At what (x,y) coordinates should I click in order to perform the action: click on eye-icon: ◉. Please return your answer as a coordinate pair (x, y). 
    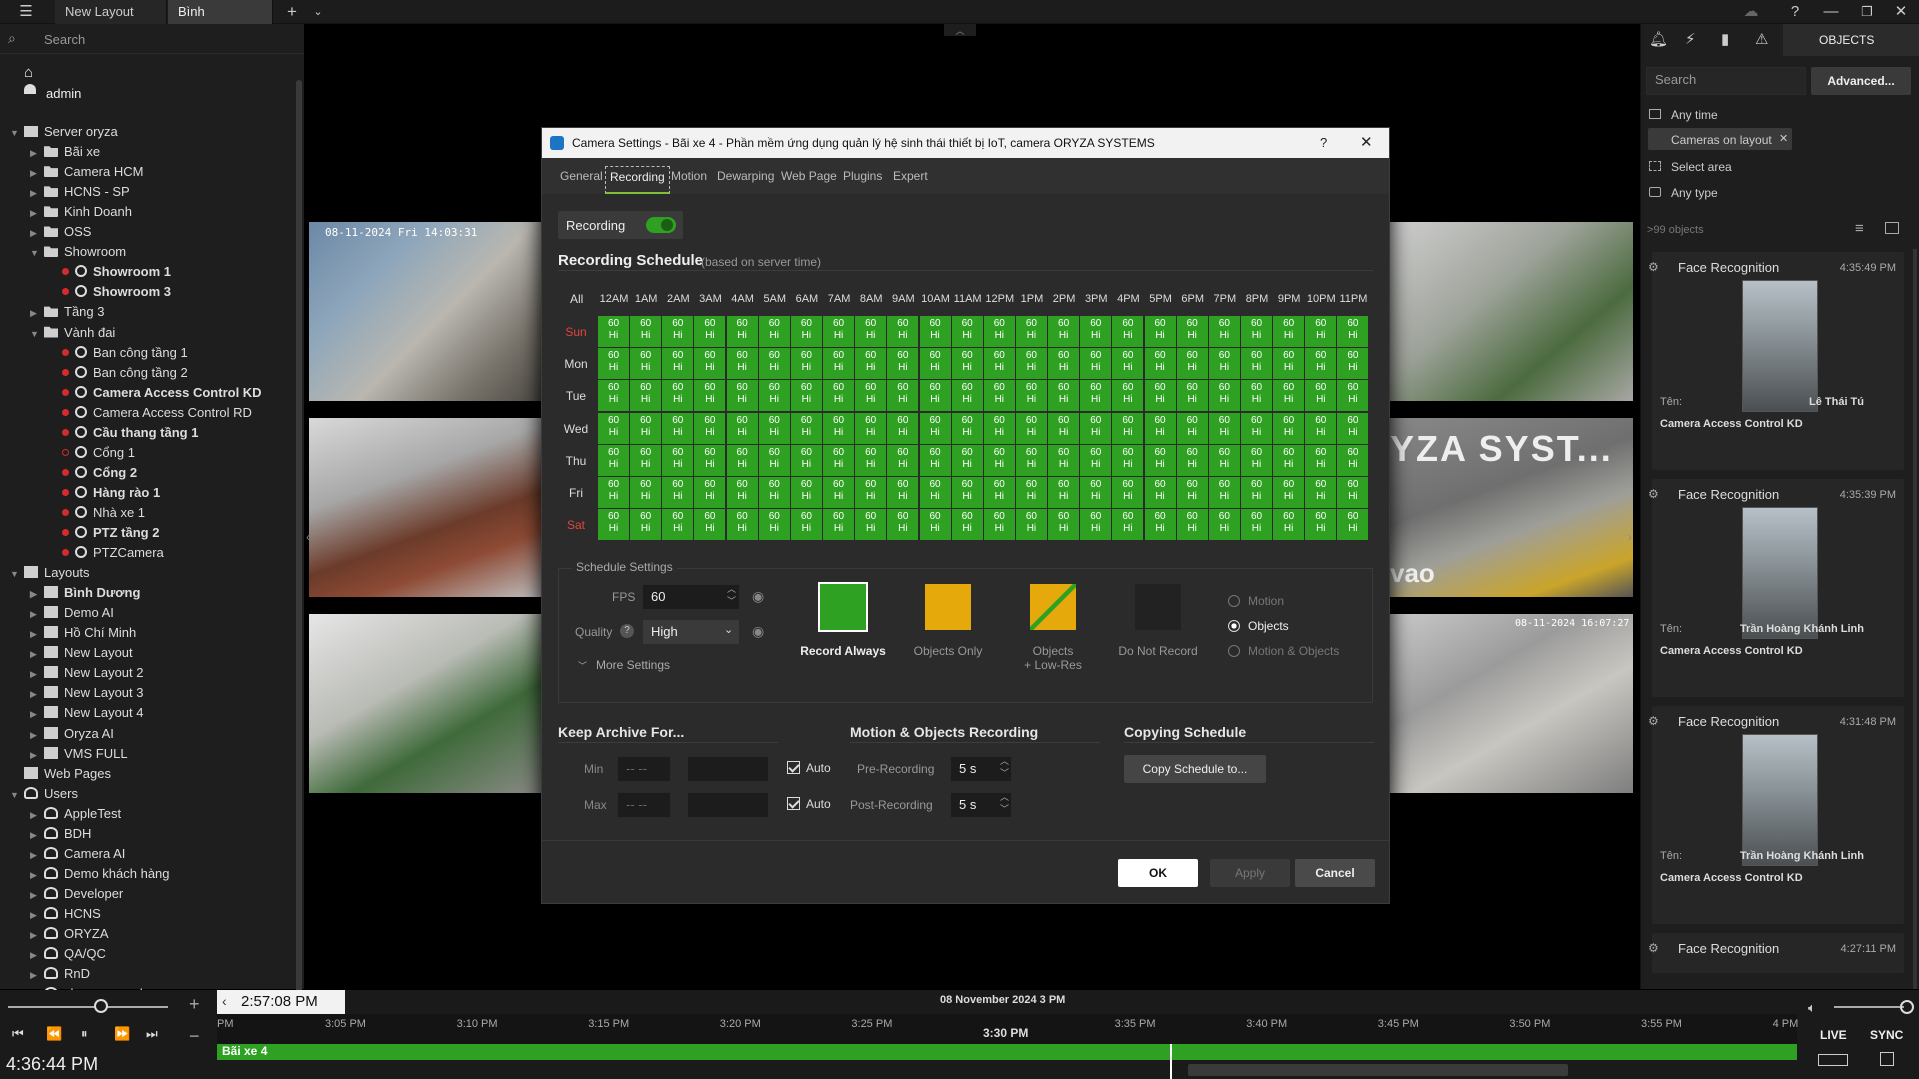
    Looking at the image, I should click on (758, 596).